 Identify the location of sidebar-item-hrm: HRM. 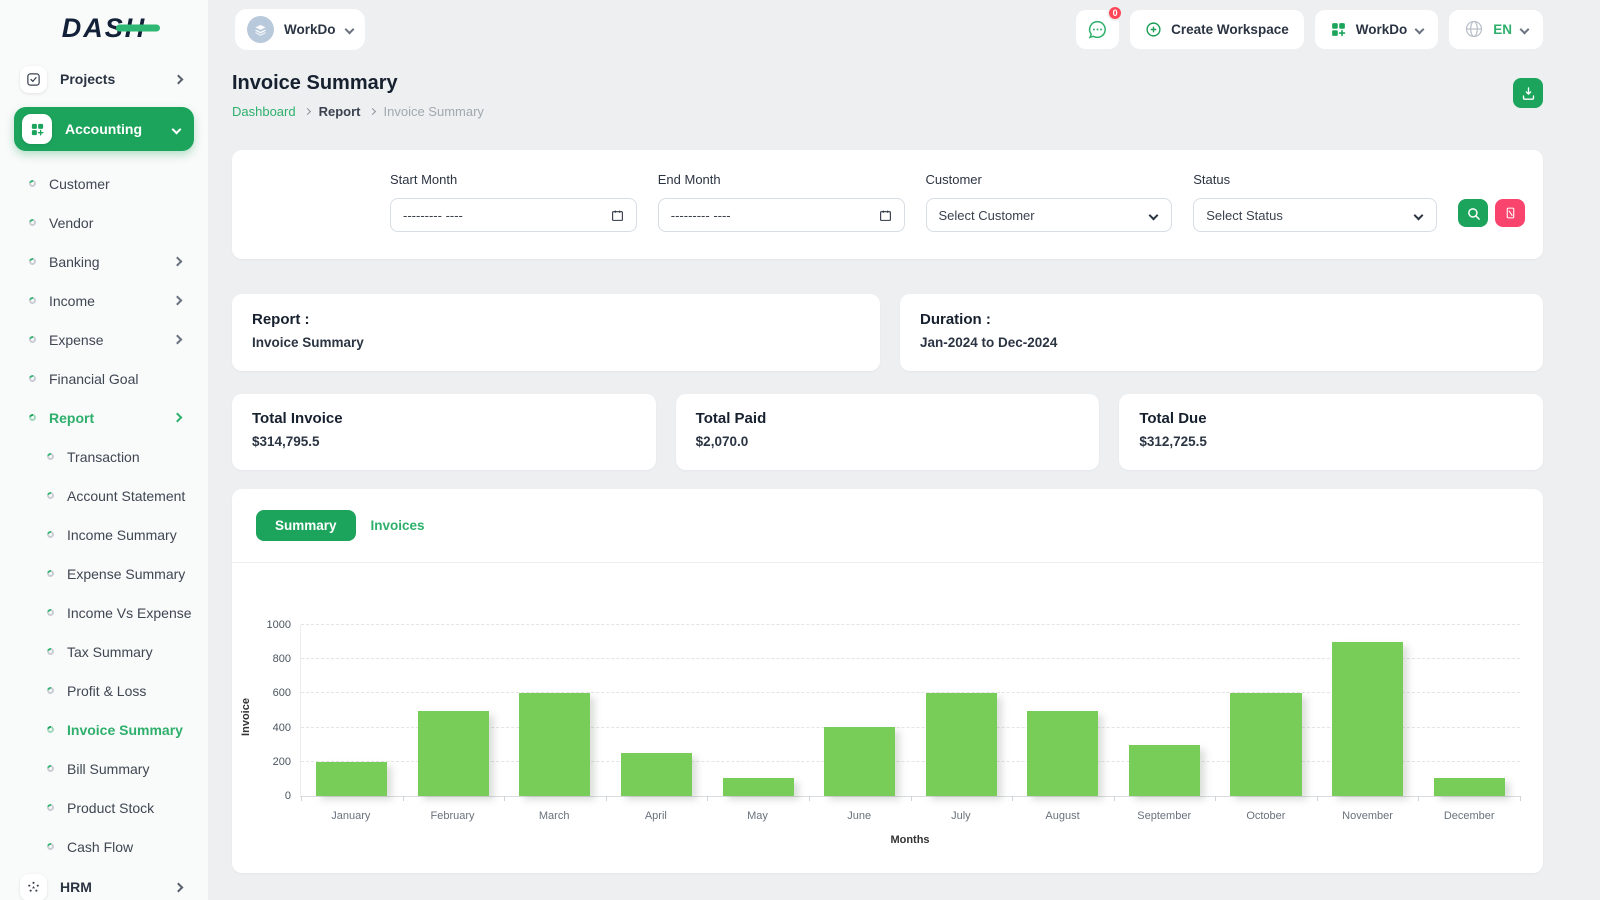
(104, 886).